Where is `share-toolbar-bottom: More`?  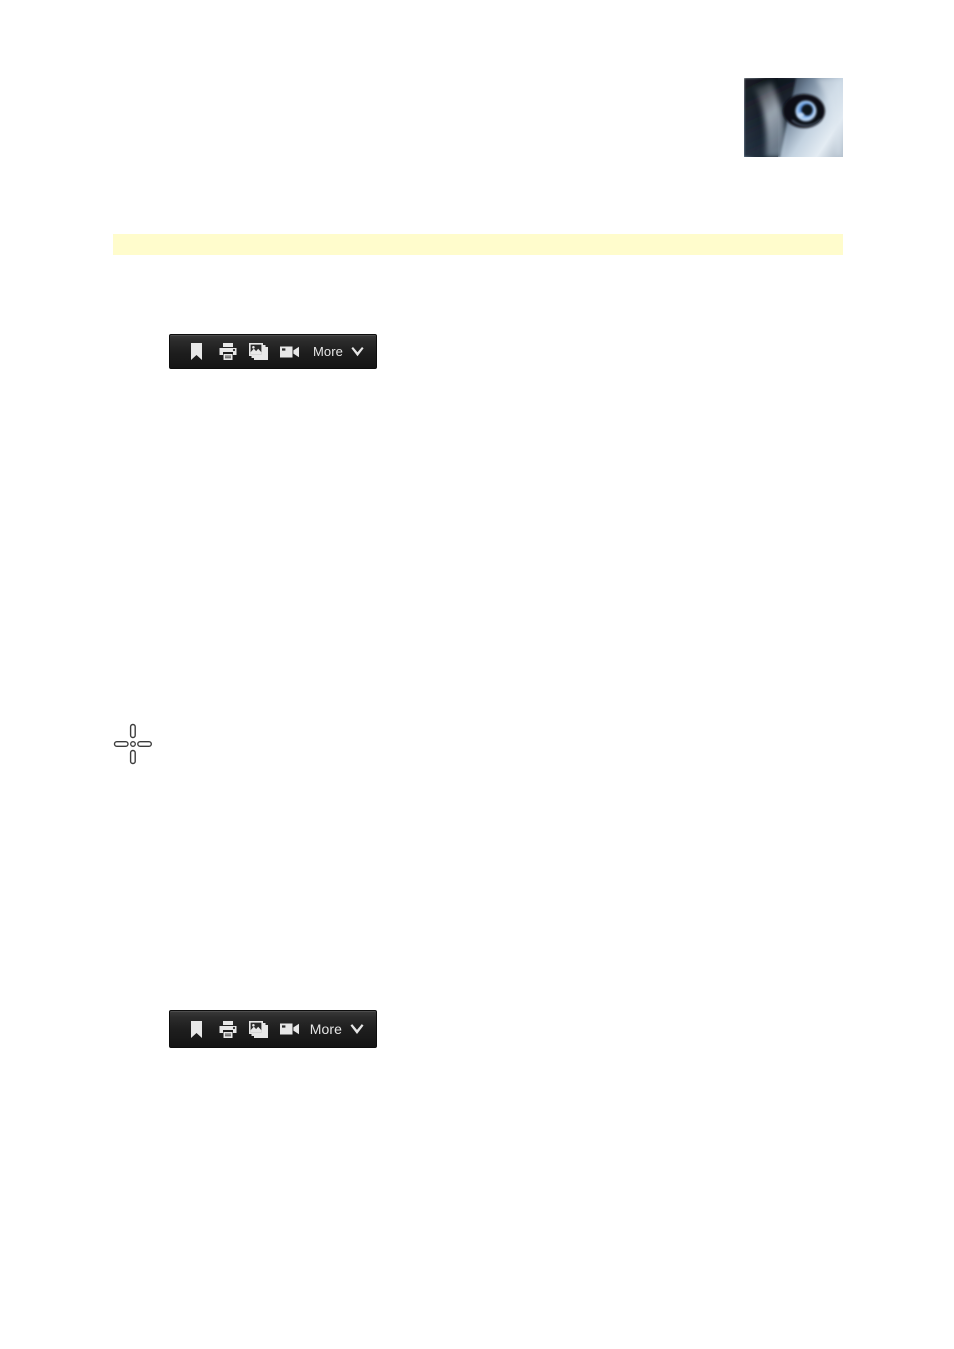 share-toolbar-bottom: More is located at coordinates (273, 1029).